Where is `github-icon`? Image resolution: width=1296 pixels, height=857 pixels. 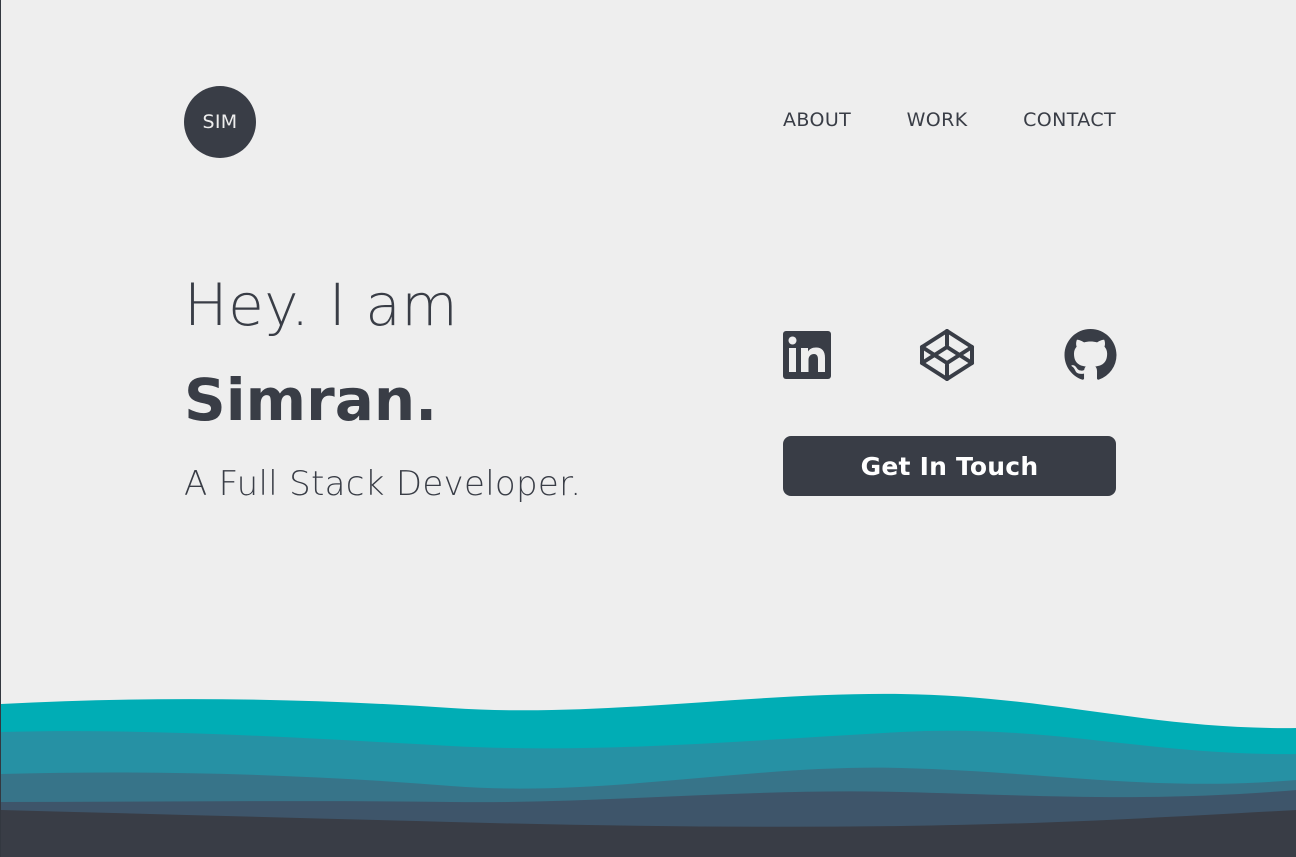
github-icon is located at coordinates (1090, 355).